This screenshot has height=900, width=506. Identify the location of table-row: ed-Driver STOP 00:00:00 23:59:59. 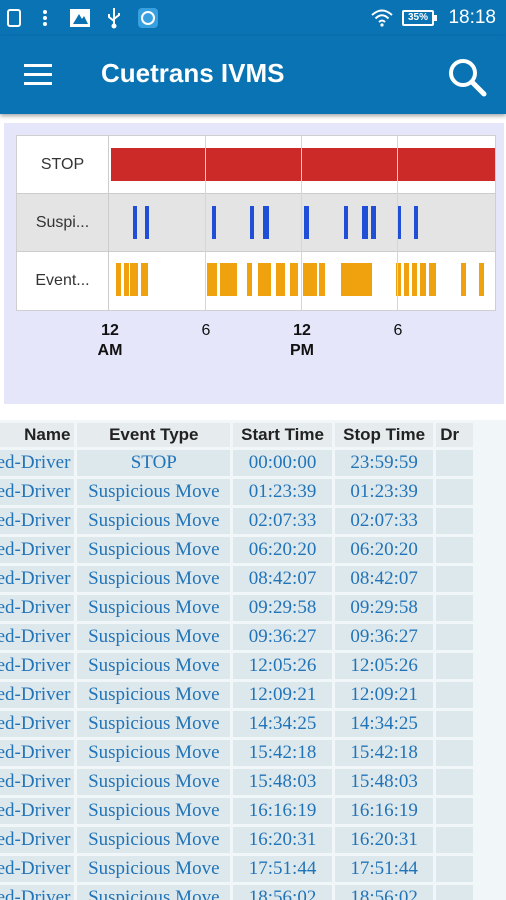
(236, 463).